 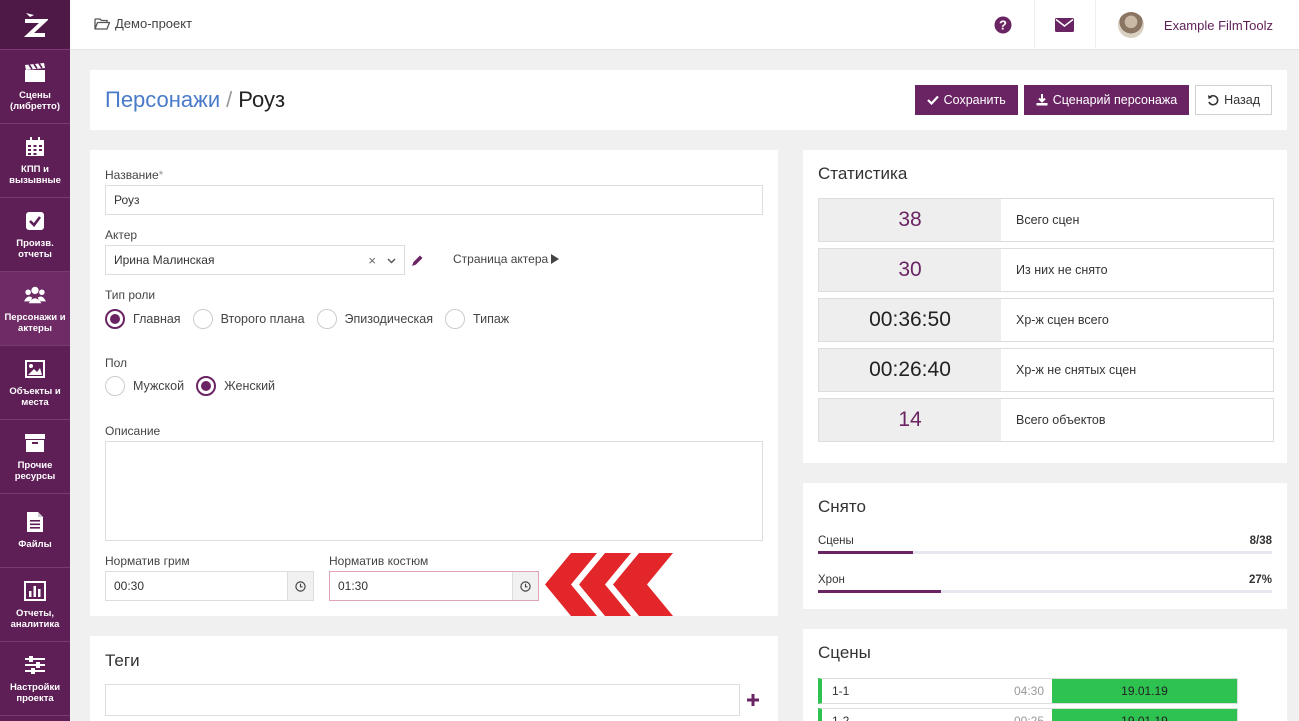 I want to click on gender-group: Мужской Женский, so click(x=196, y=386).